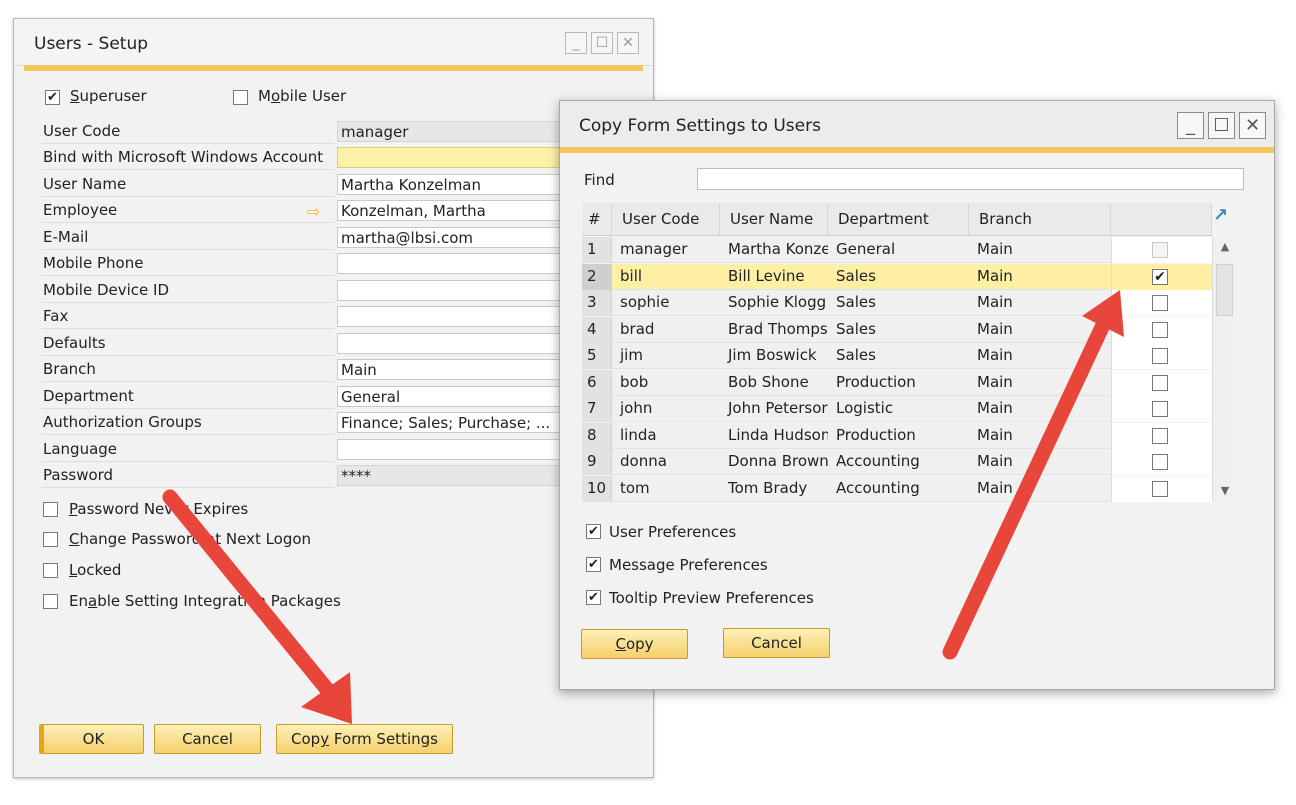 The image size is (1296, 805). I want to click on row-number: 6, so click(597, 382).